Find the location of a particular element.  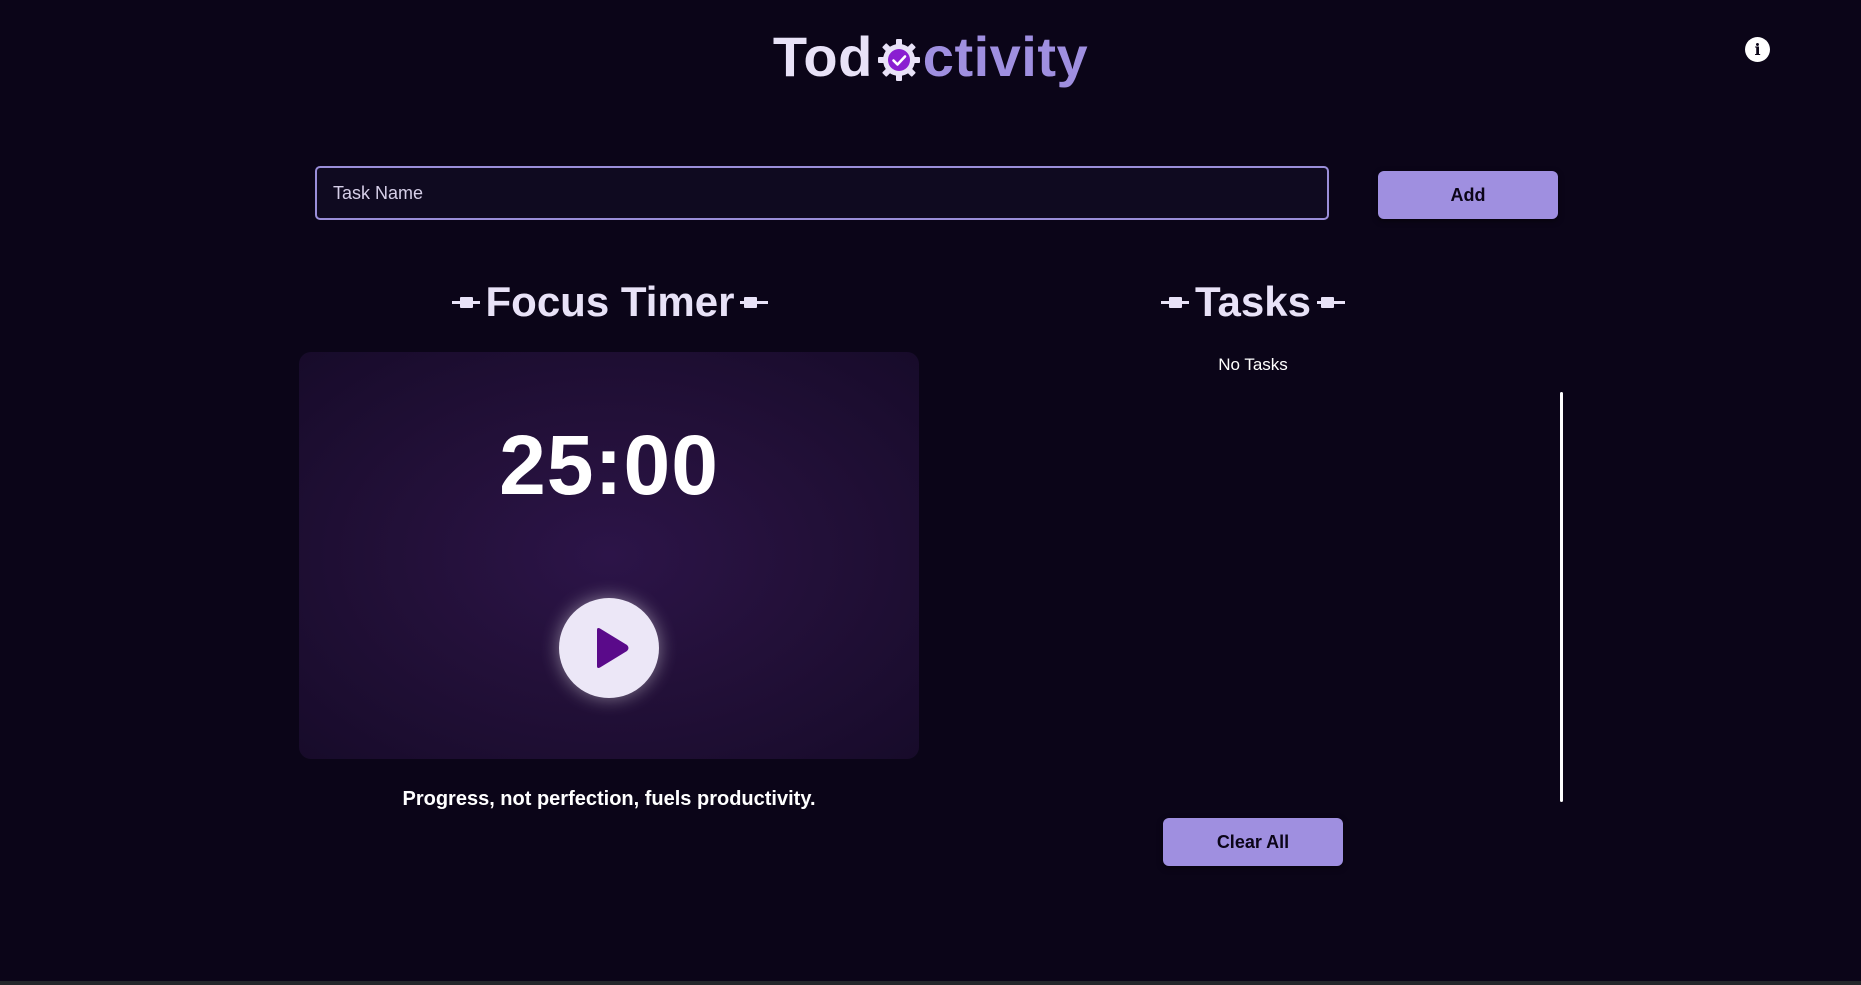

tasks-title: Tasks is located at coordinates (1253, 301).